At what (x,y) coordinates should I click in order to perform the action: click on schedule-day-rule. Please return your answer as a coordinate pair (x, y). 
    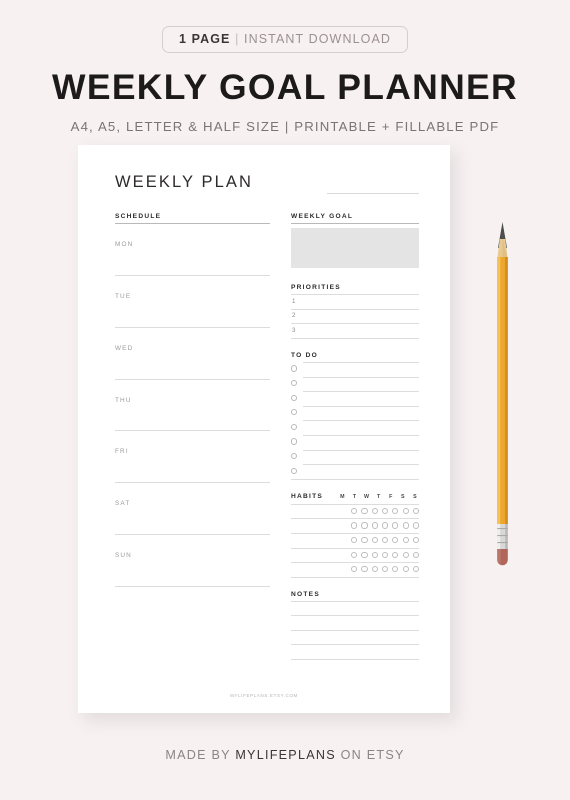
    Looking at the image, I should click on (192, 586).